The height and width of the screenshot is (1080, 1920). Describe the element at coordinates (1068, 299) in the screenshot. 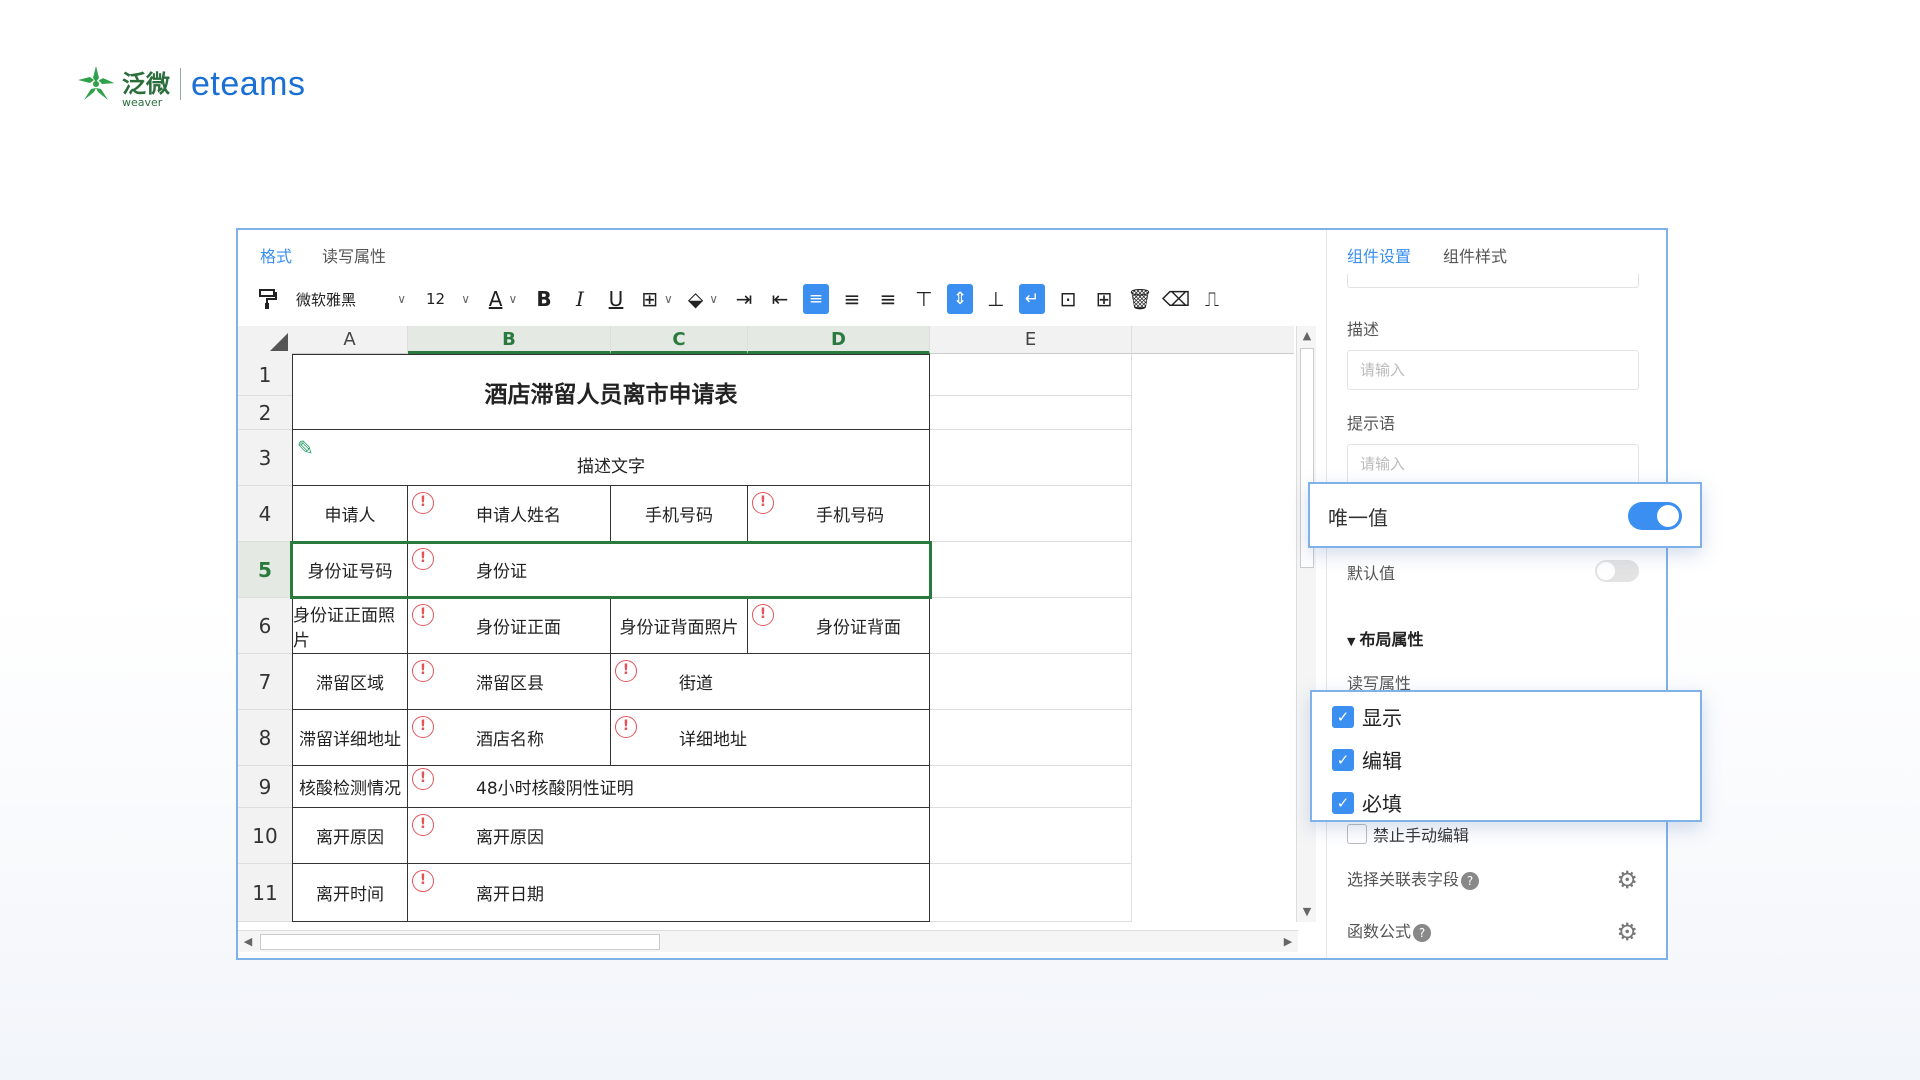

I see `merge-icon: ⊡` at that location.